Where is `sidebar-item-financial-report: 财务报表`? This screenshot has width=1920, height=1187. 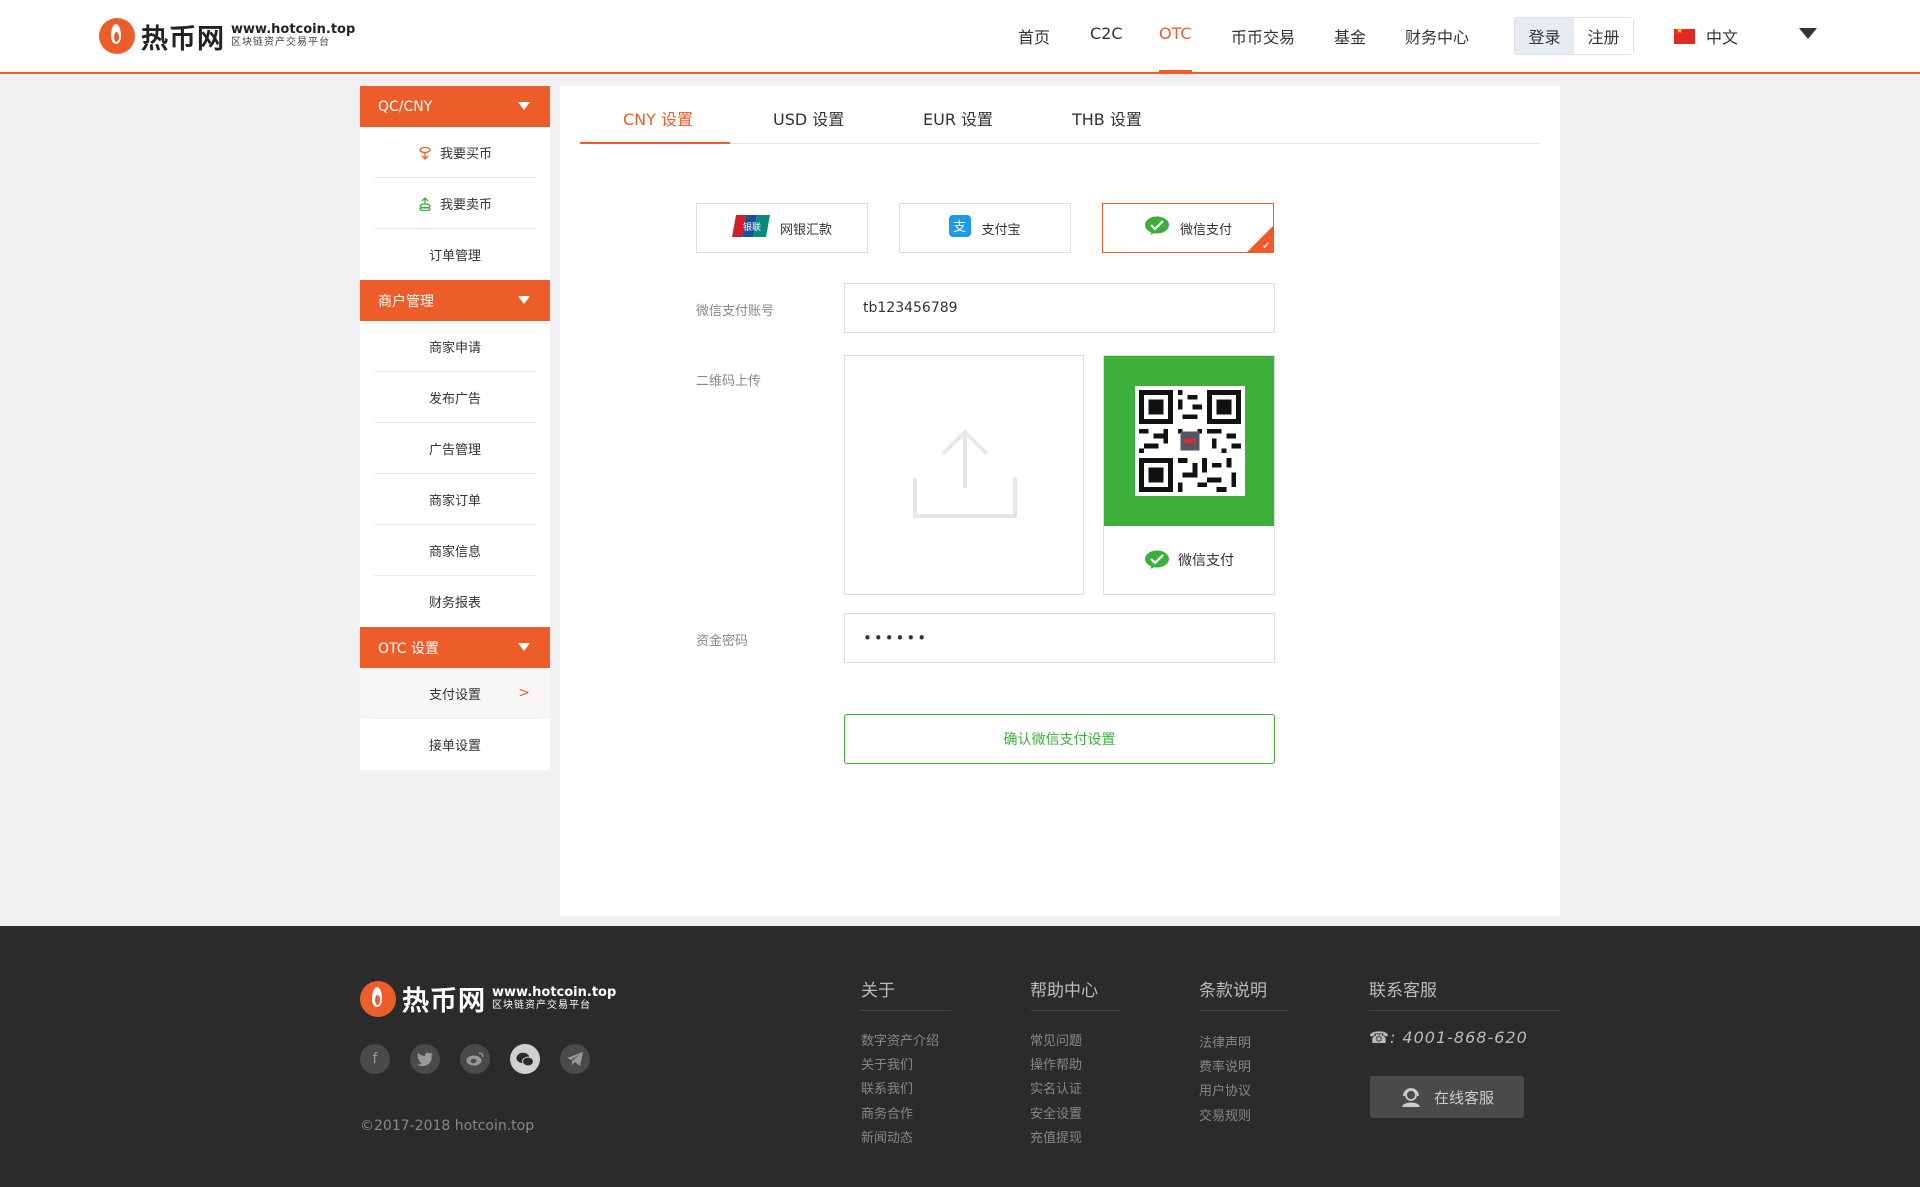 sidebar-item-financial-report: 财务报表 is located at coordinates (455, 601).